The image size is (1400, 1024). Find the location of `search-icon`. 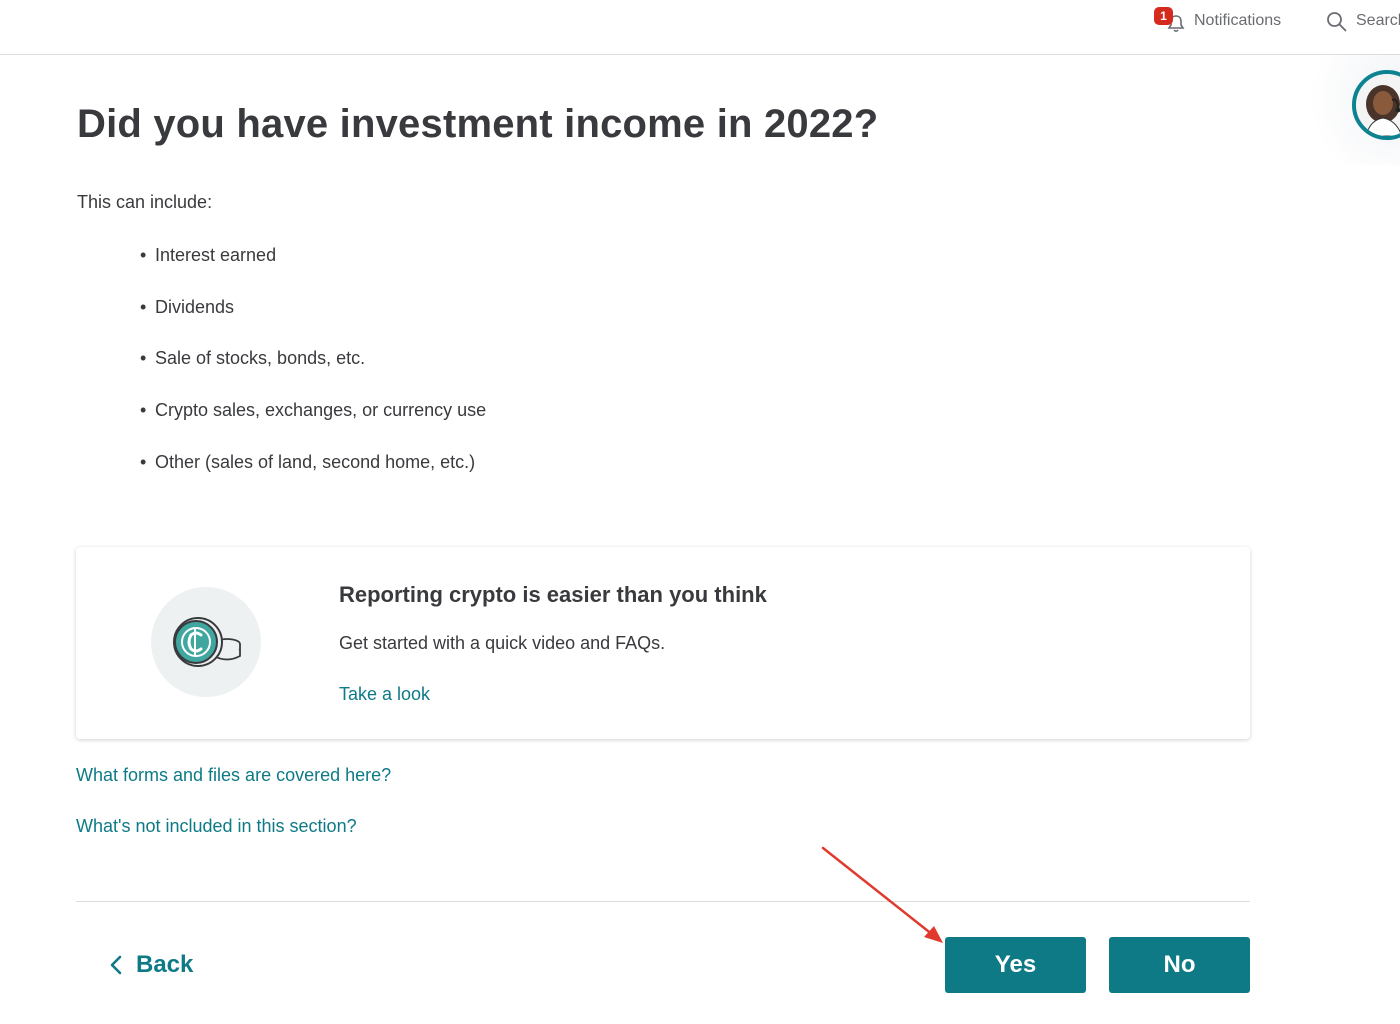

search-icon is located at coordinates (1337, 21).